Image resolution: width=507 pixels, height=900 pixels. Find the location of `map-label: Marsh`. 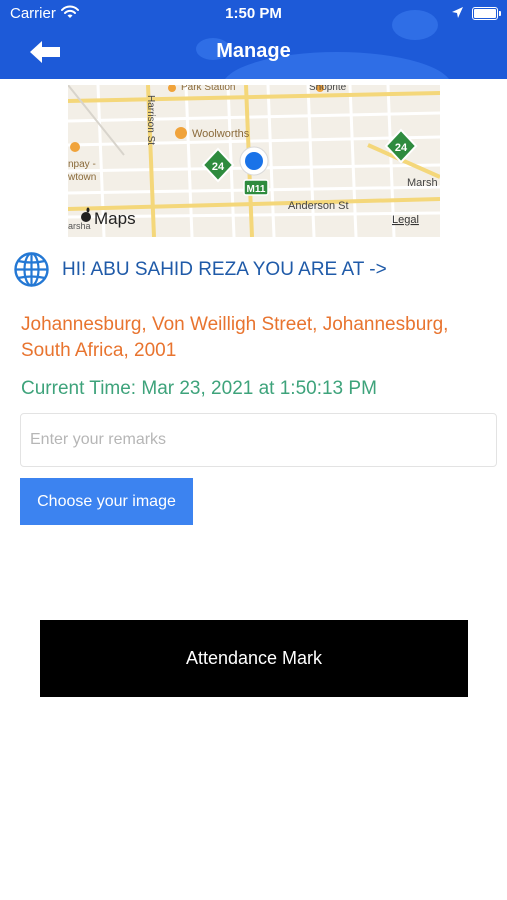

map-label: Marsh is located at coordinates (422, 183).